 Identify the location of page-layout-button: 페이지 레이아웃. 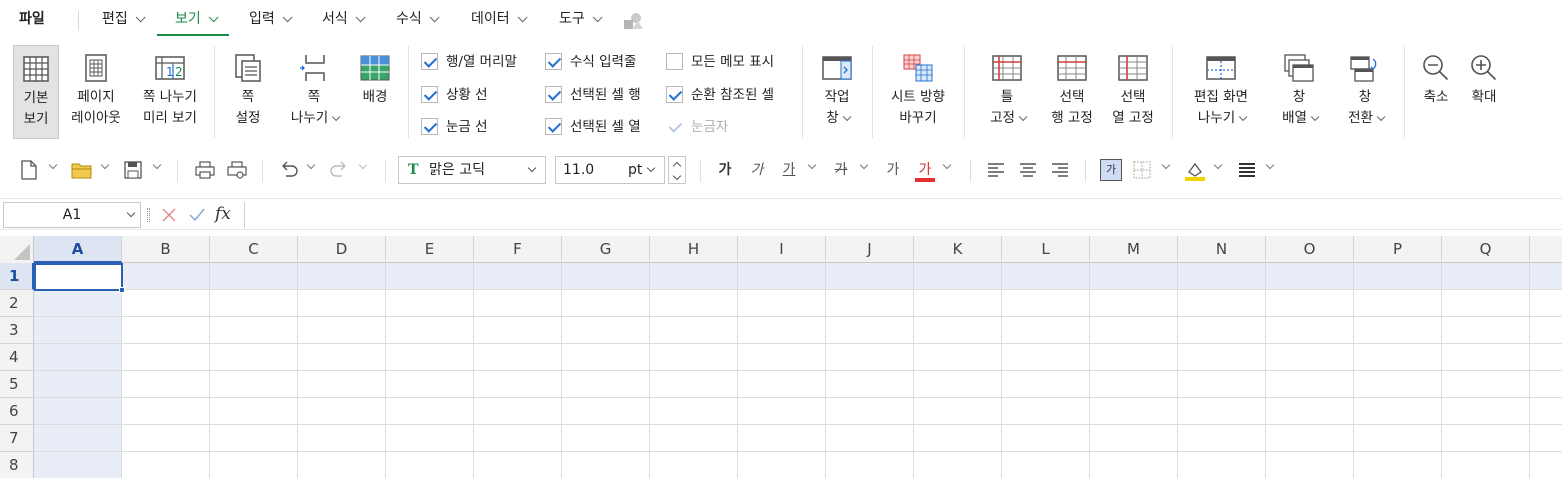
(96, 92).